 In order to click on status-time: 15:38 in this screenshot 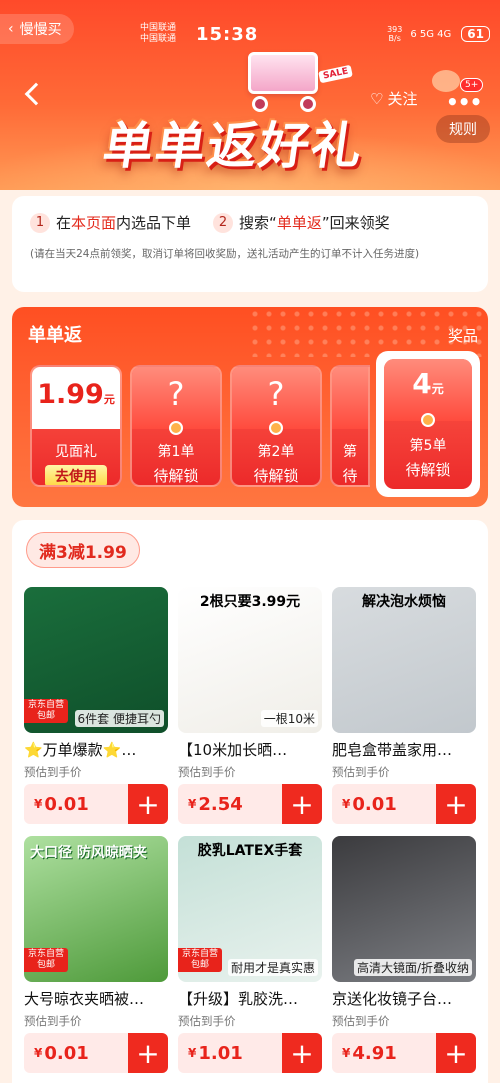, I will do `click(227, 34)`.